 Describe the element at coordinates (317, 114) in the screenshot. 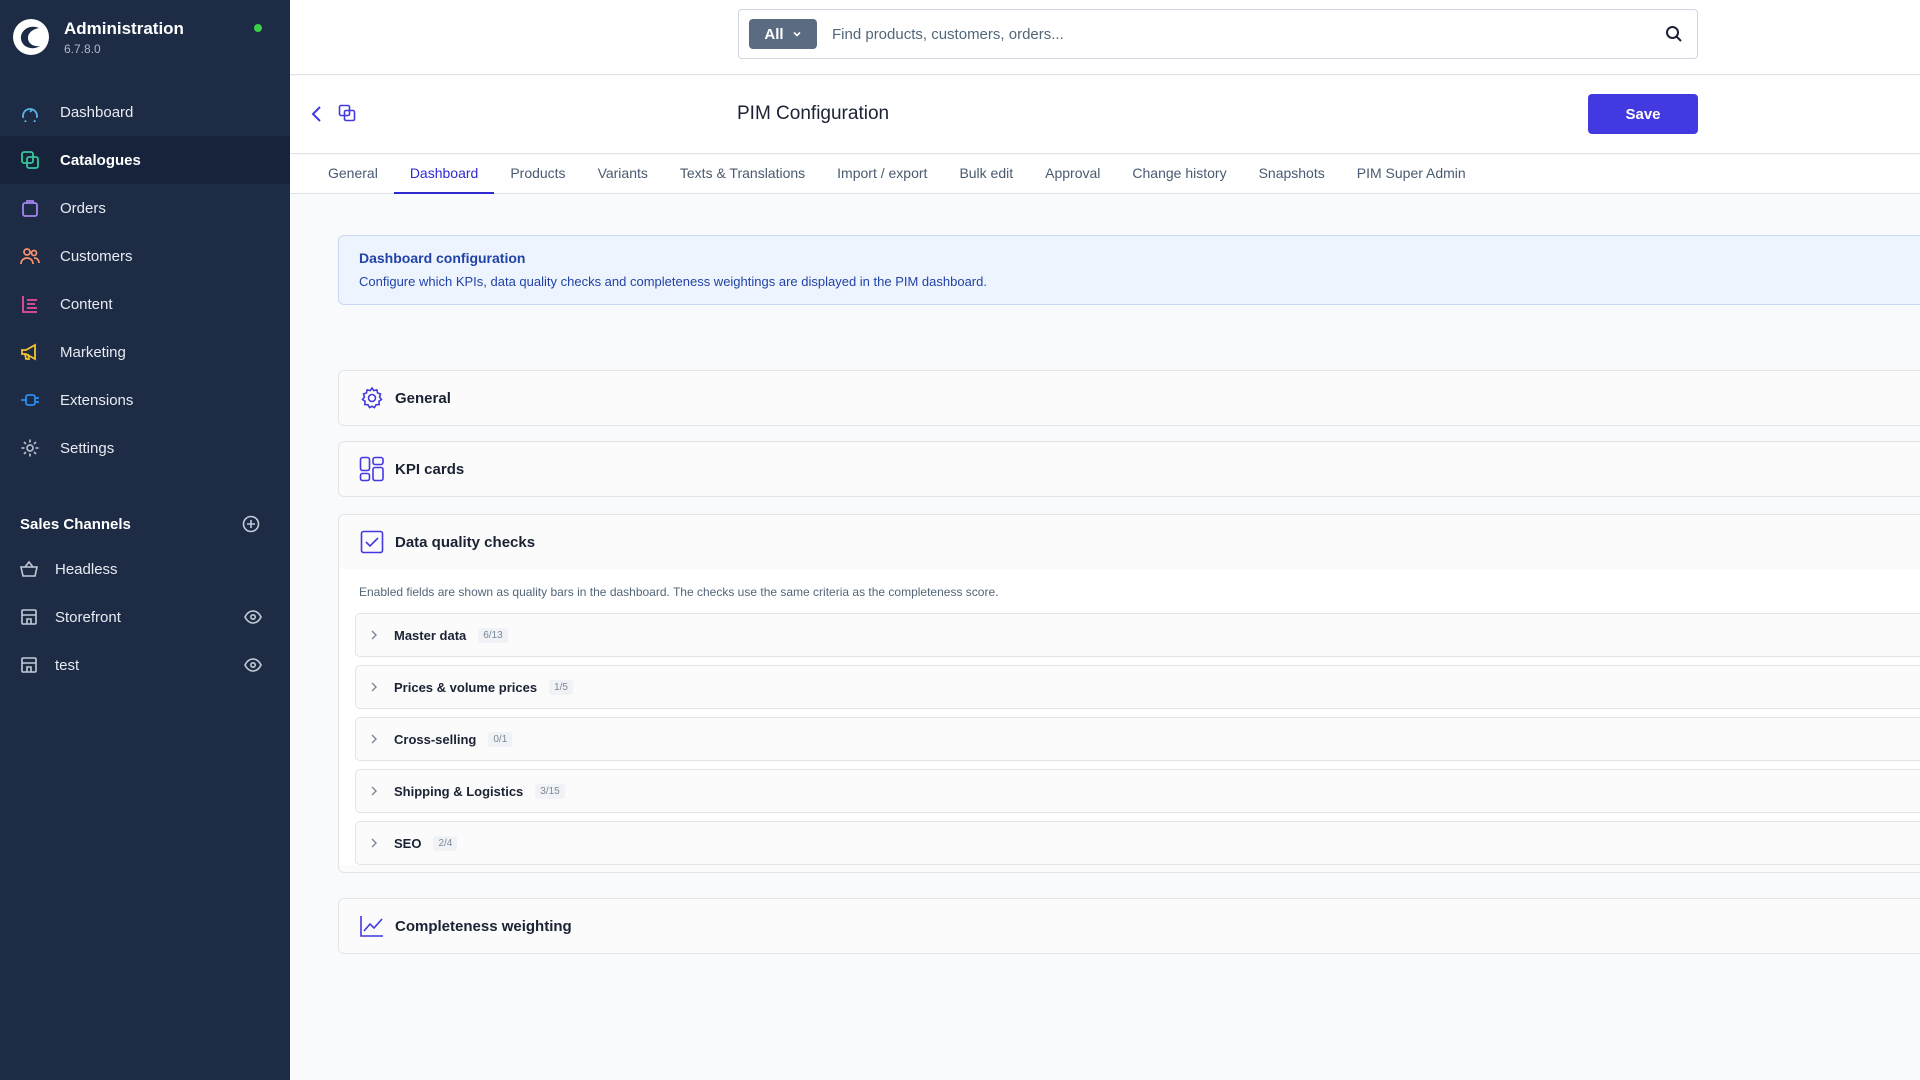

I see `back-arrow-icon` at that location.